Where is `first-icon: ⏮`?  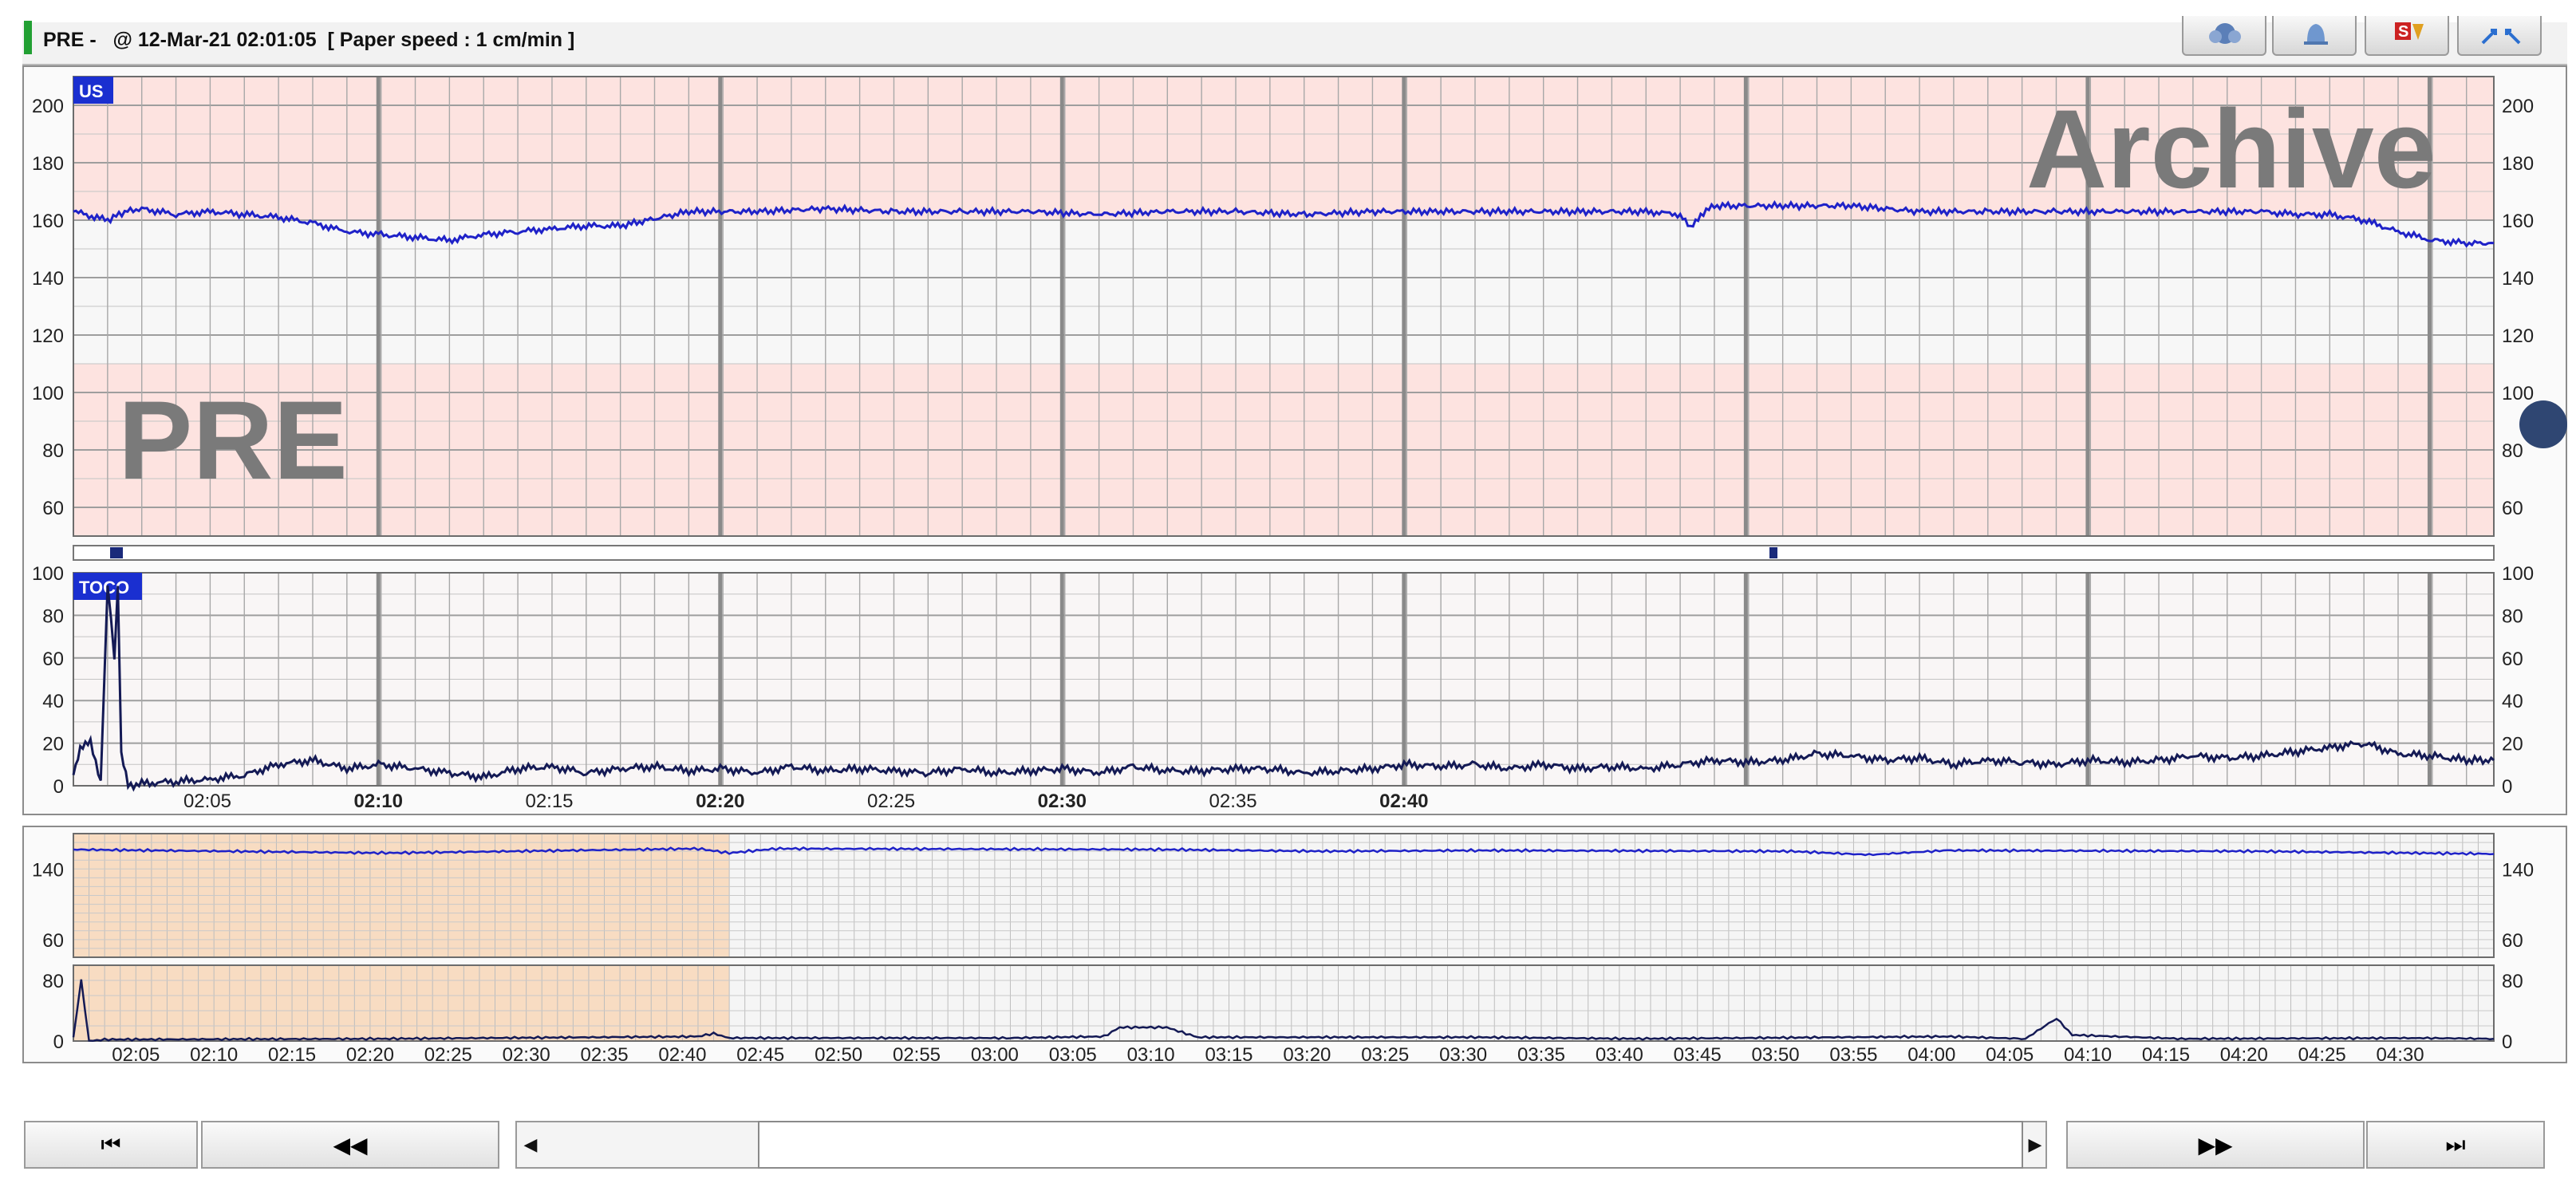
first-icon: ⏮ is located at coordinates (111, 1144).